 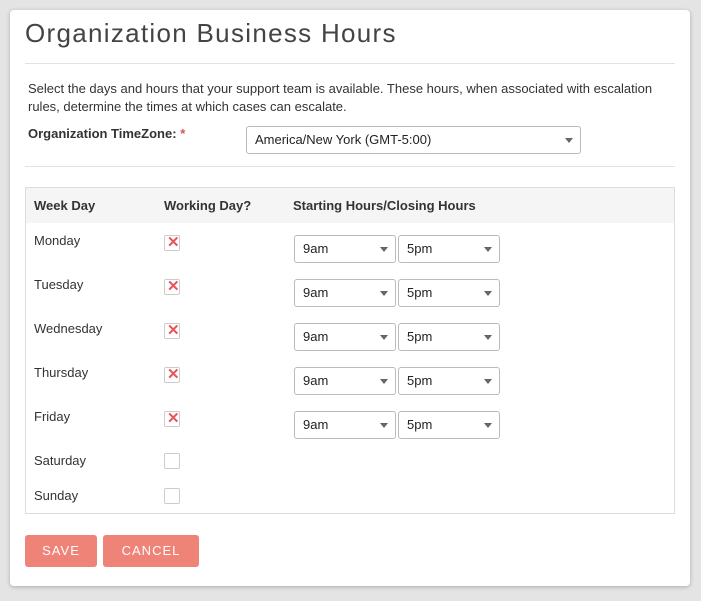 What do you see at coordinates (59, 284) in the screenshot?
I see `day-label: Tuesday` at bounding box center [59, 284].